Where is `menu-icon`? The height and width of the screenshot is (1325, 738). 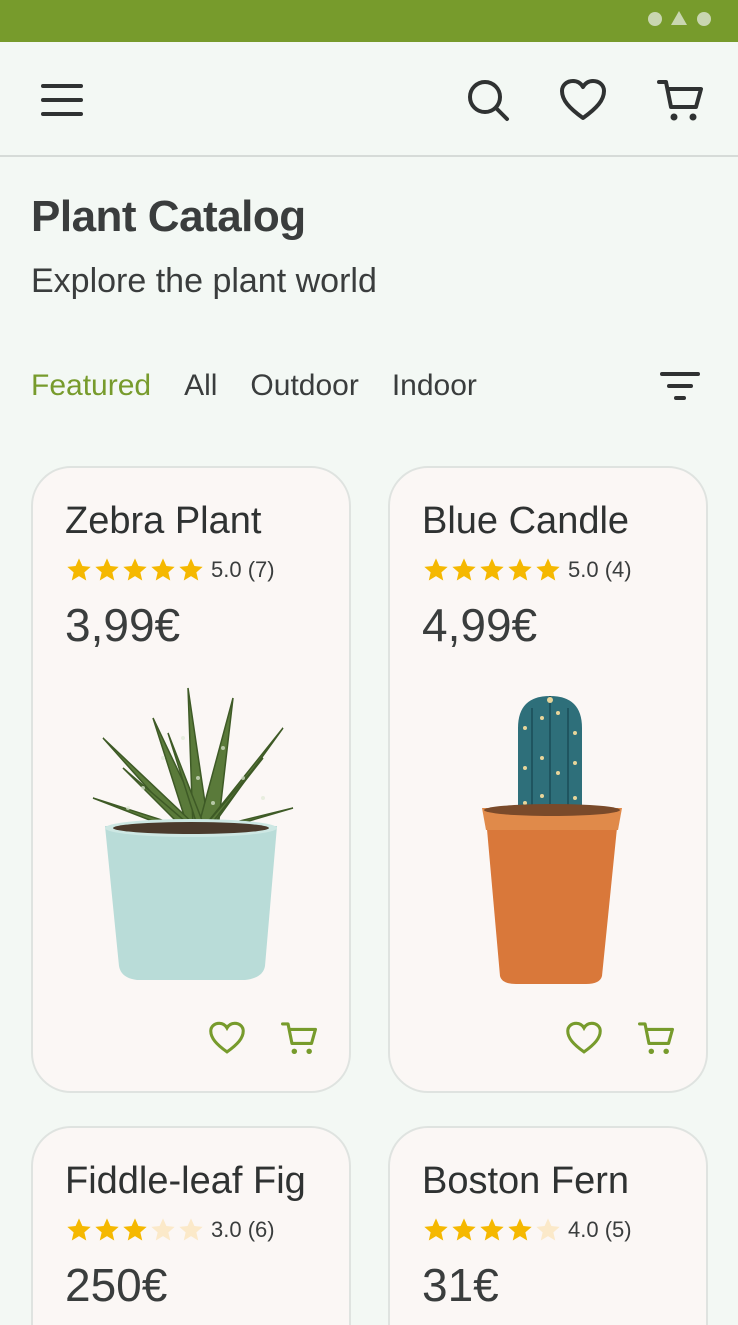
menu-icon is located at coordinates (62, 100).